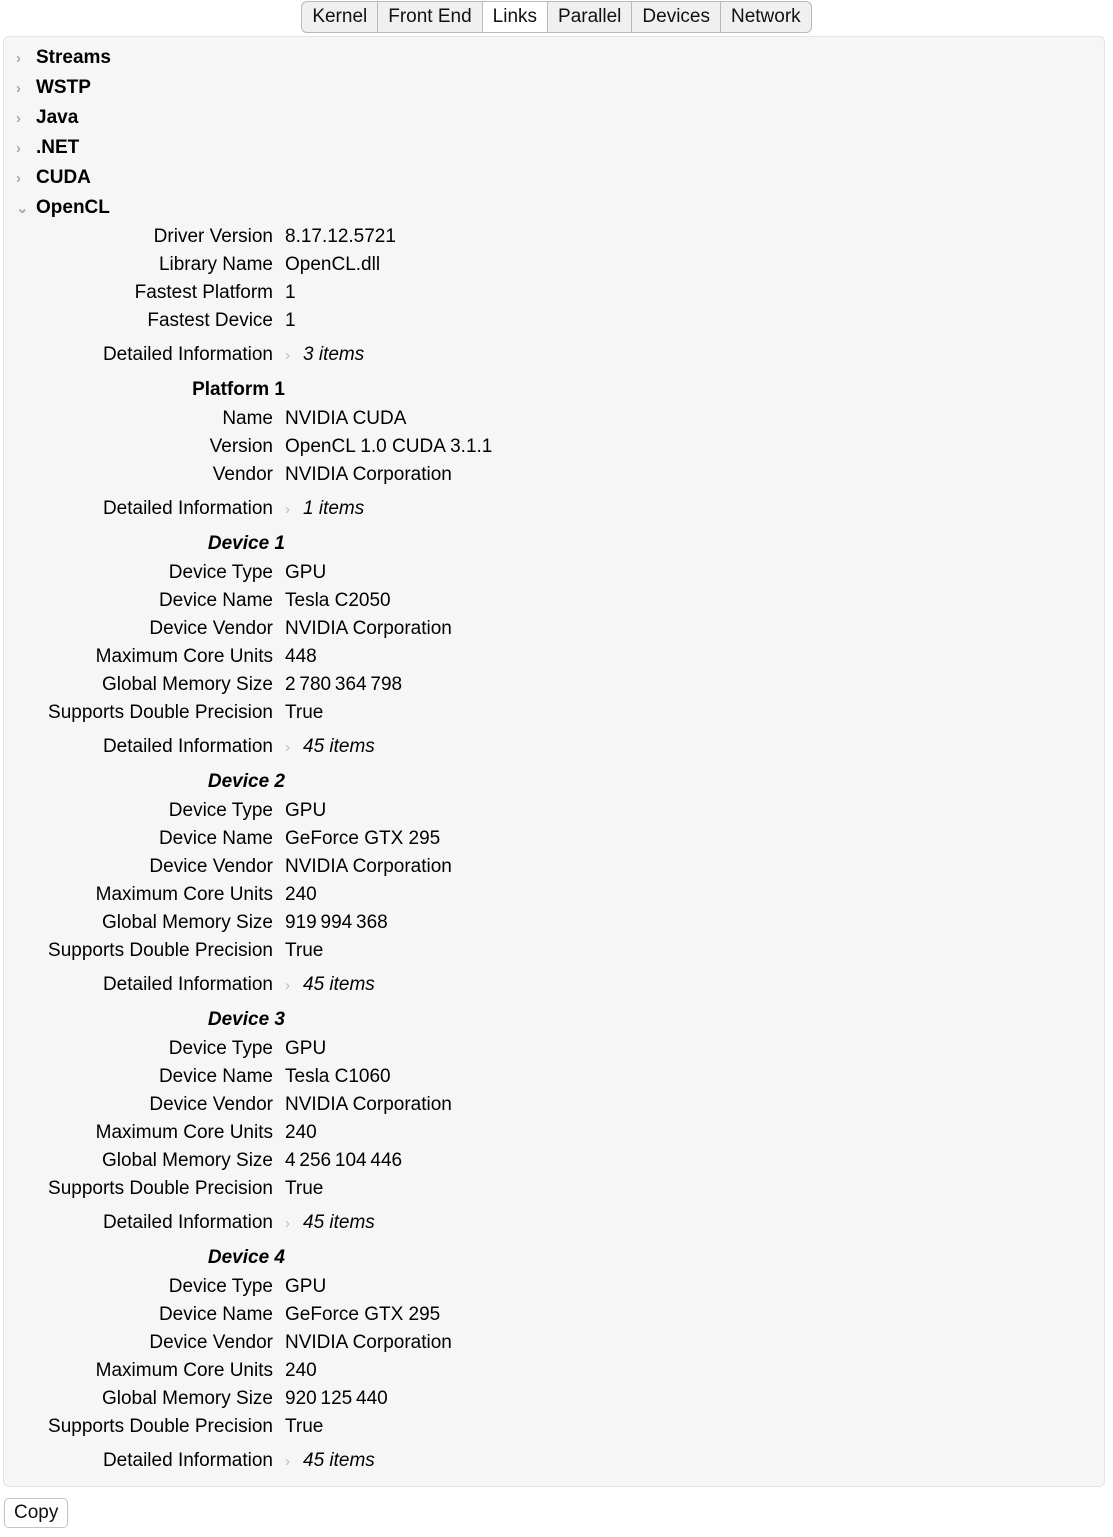 This screenshot has height=1537, width=1113. I want to click on property-value: NVIDIA Corporation, so click(368, 1104).